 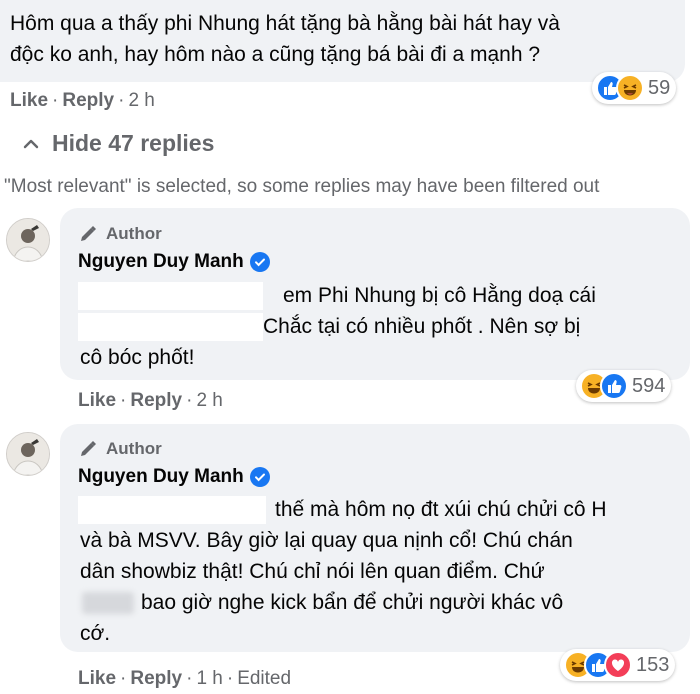 I want to click on top-comment-reactions: 59, so click(x=634, y=88).